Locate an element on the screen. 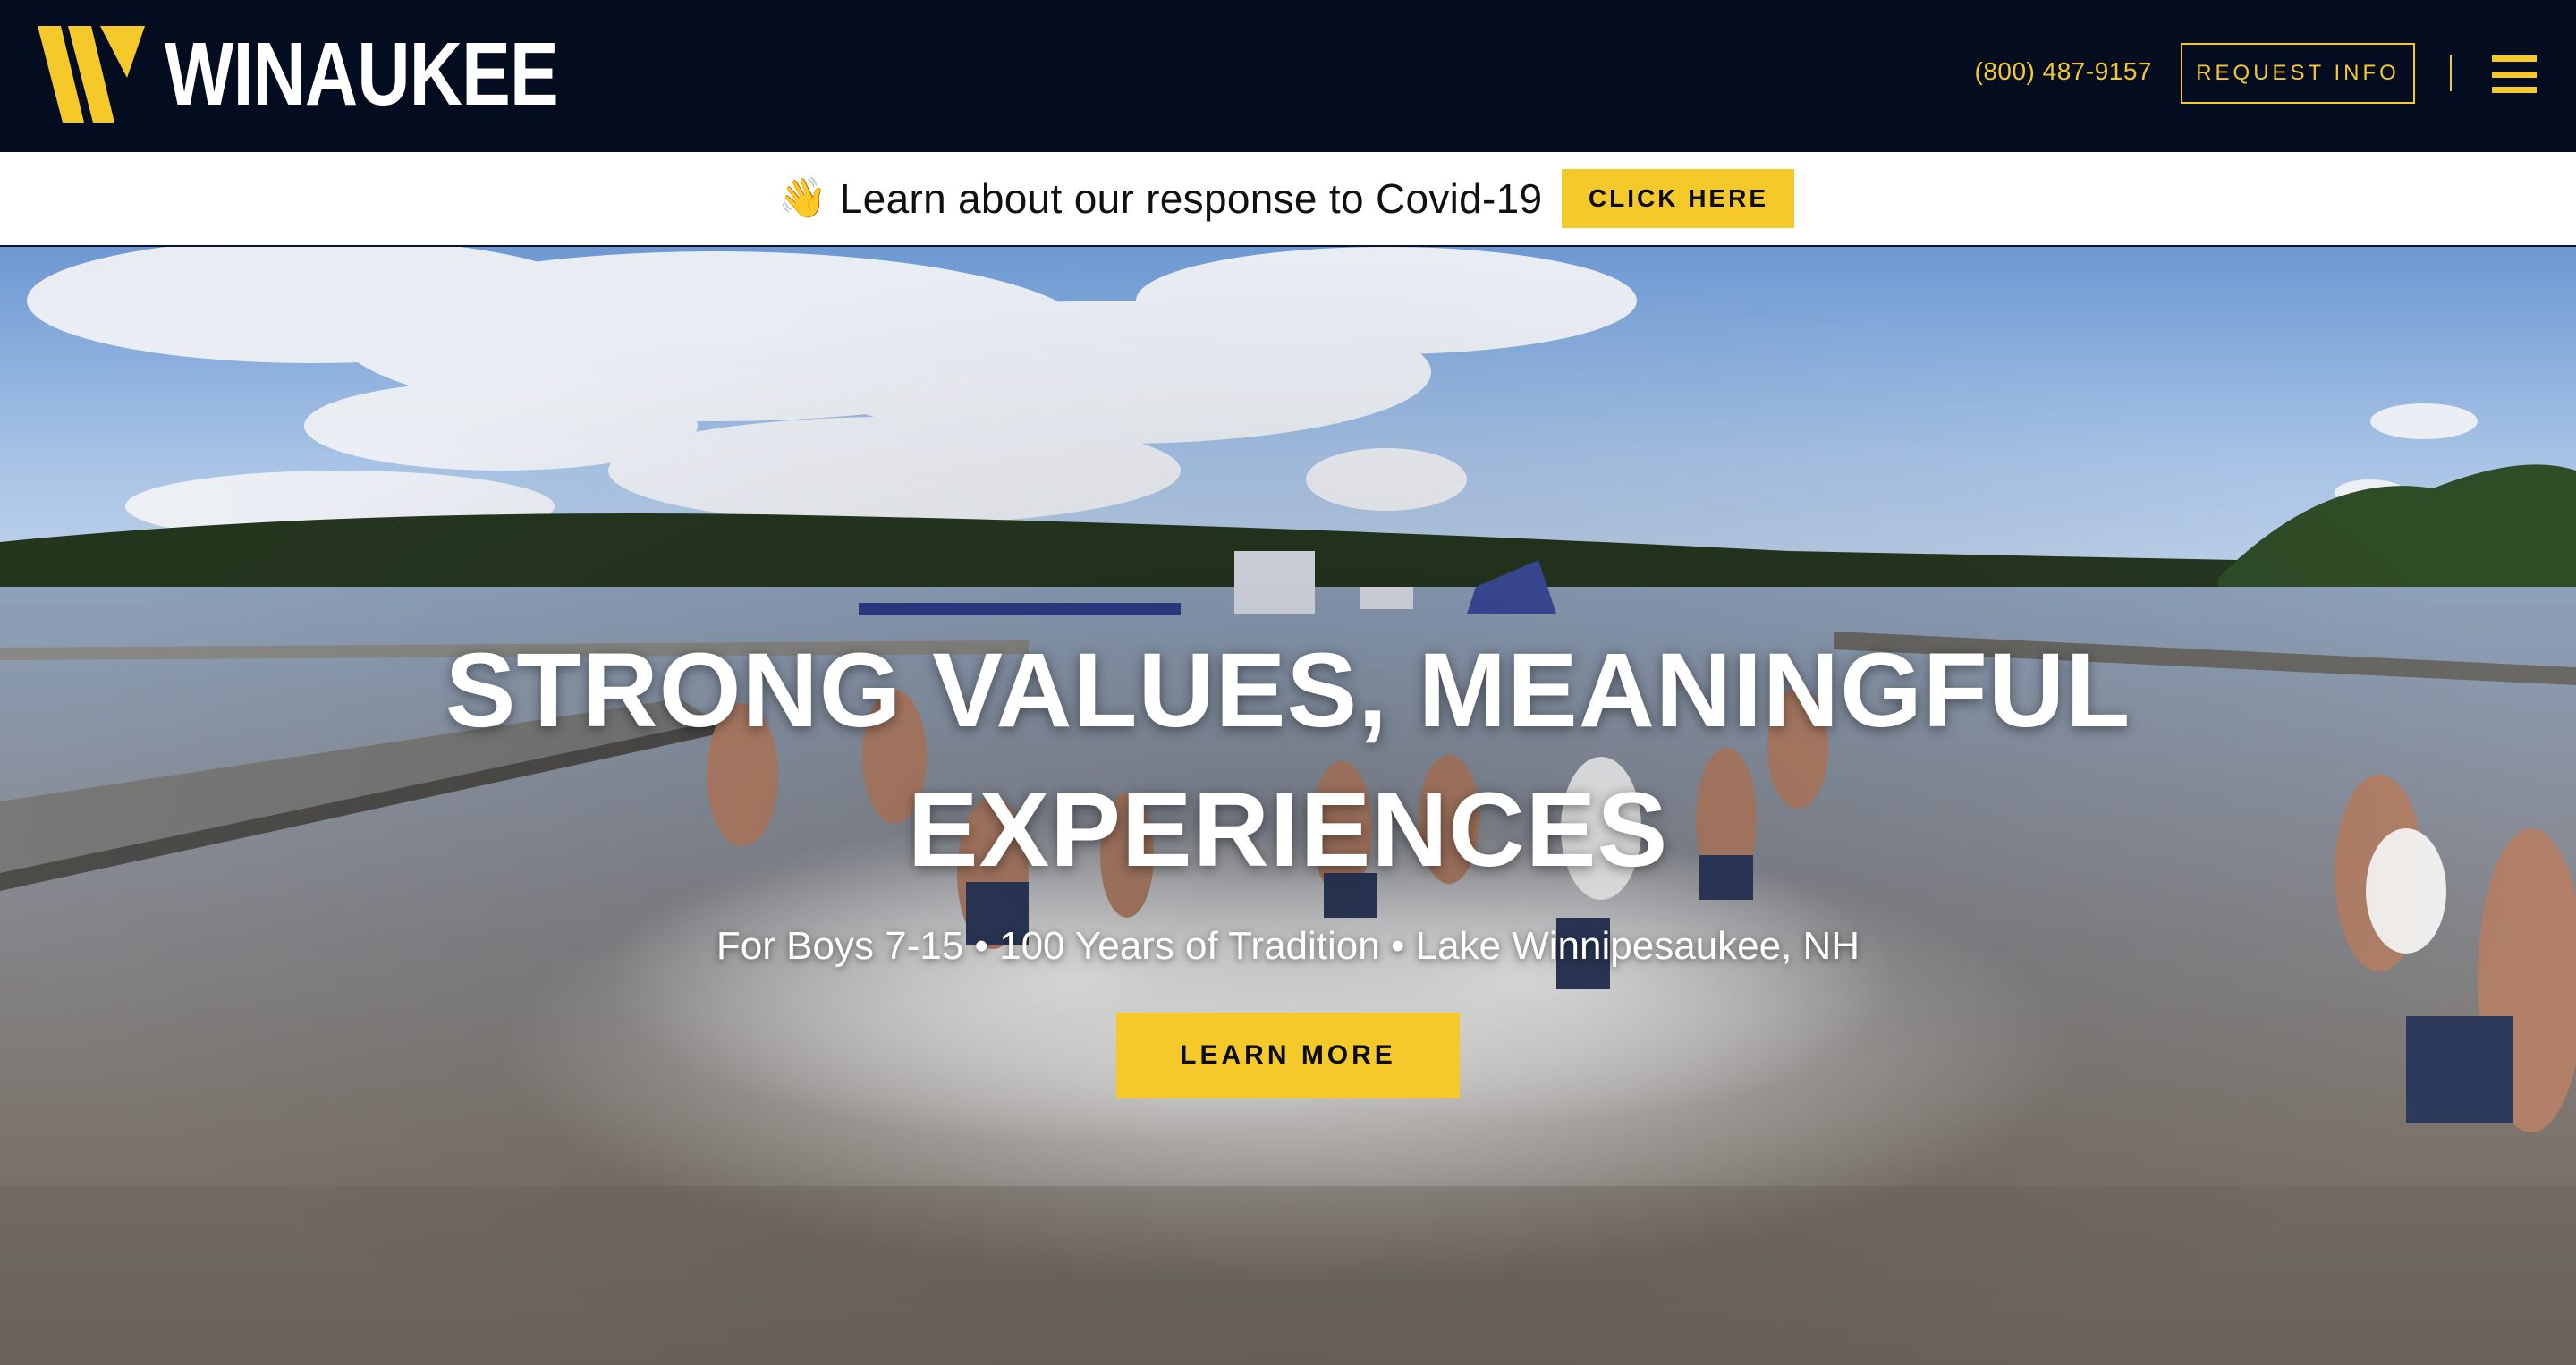 This screenshot has height=1365, width=2576. winaukee-logo-mark-icon is located at coordinates (91, 74).